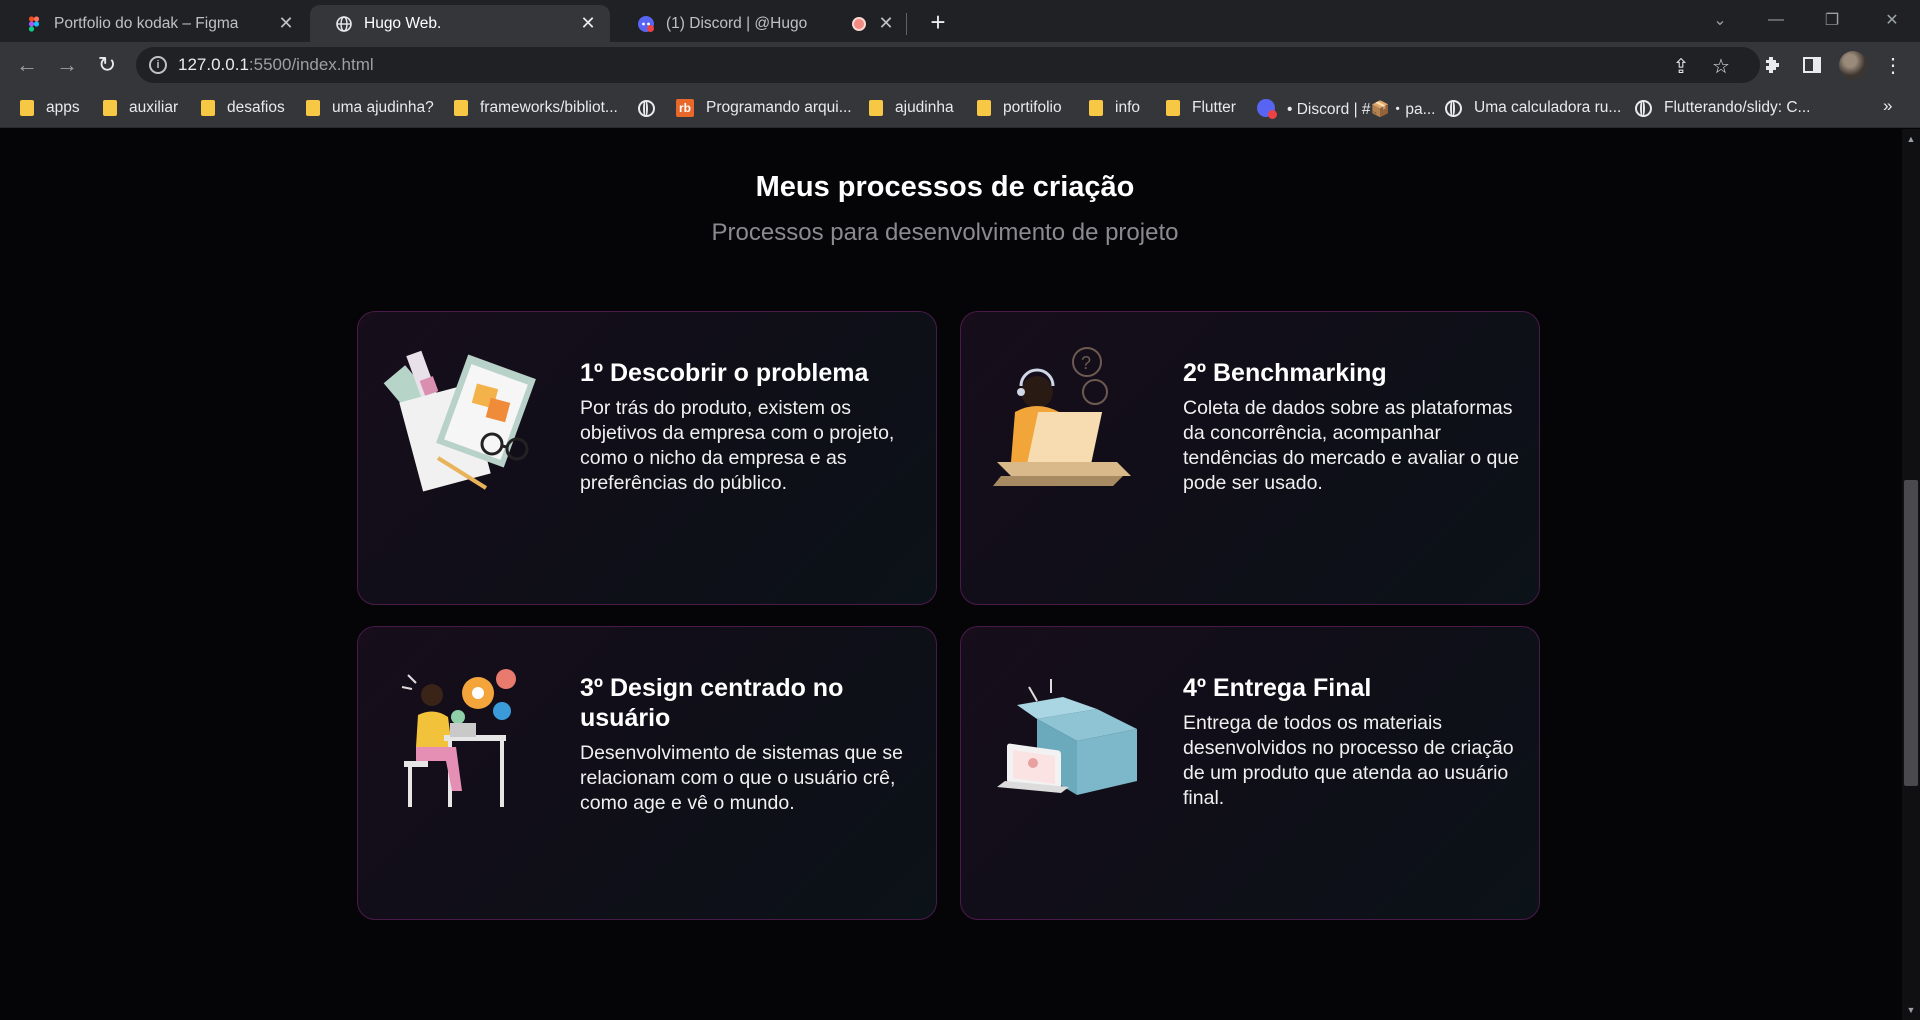  I want to click on bookmark-uma-ajudinha: uma ajudinha?, so click(370, 108).